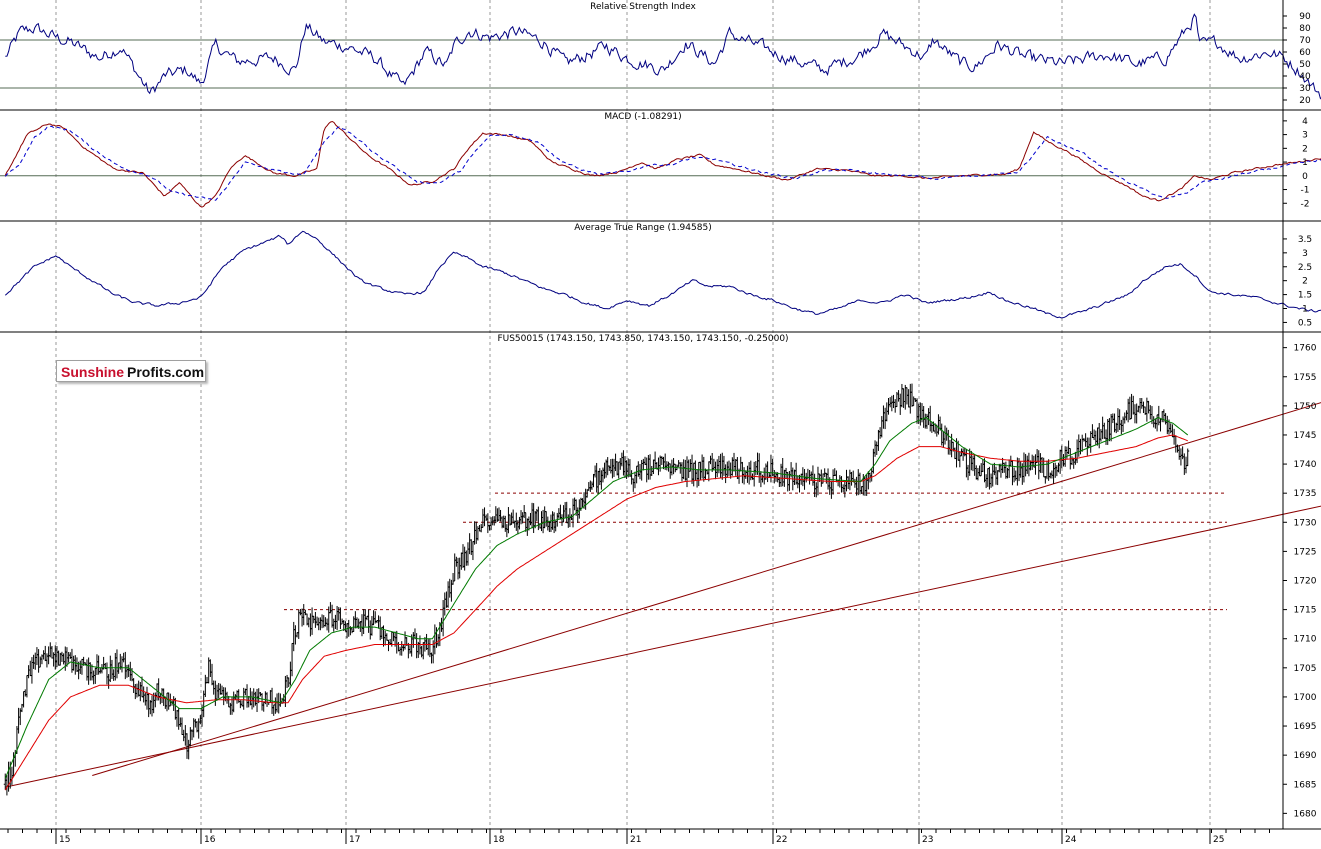 The height and width of the screenshot is (849, 1321). I want to click on macd-signal-line, so click(662, 163).